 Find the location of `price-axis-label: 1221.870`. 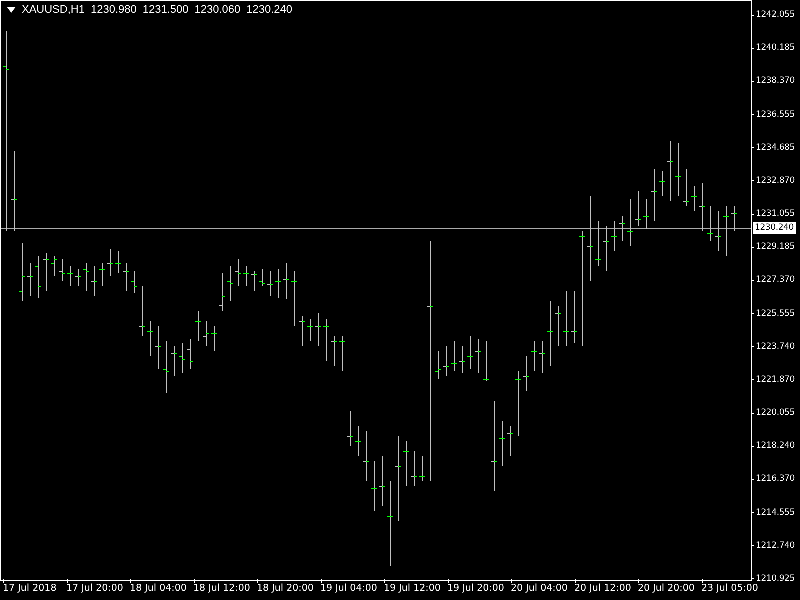

price-axis-label: 1221.870 is located at coordinates (776, 380).